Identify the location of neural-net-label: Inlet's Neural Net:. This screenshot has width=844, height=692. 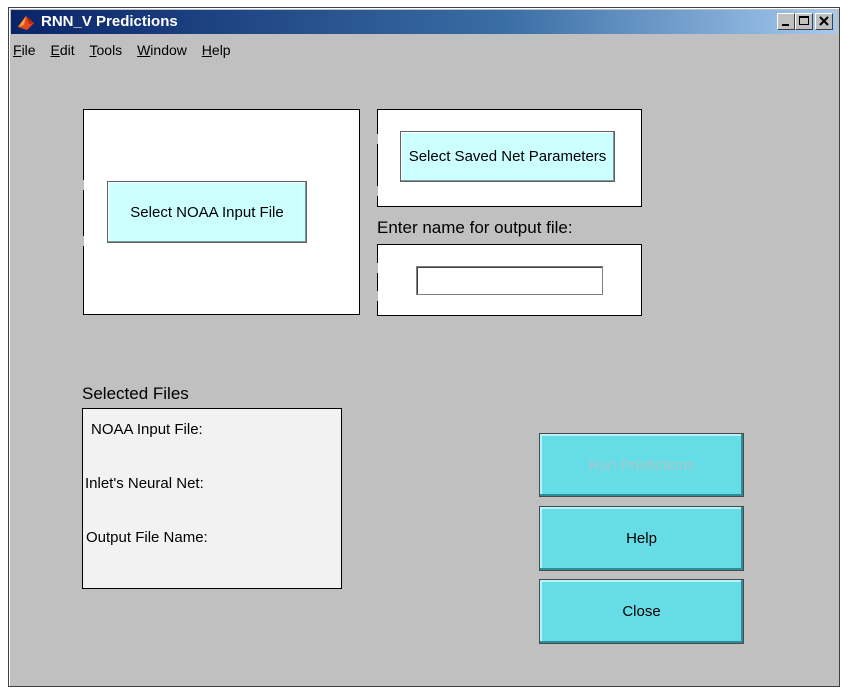
(144, 483).